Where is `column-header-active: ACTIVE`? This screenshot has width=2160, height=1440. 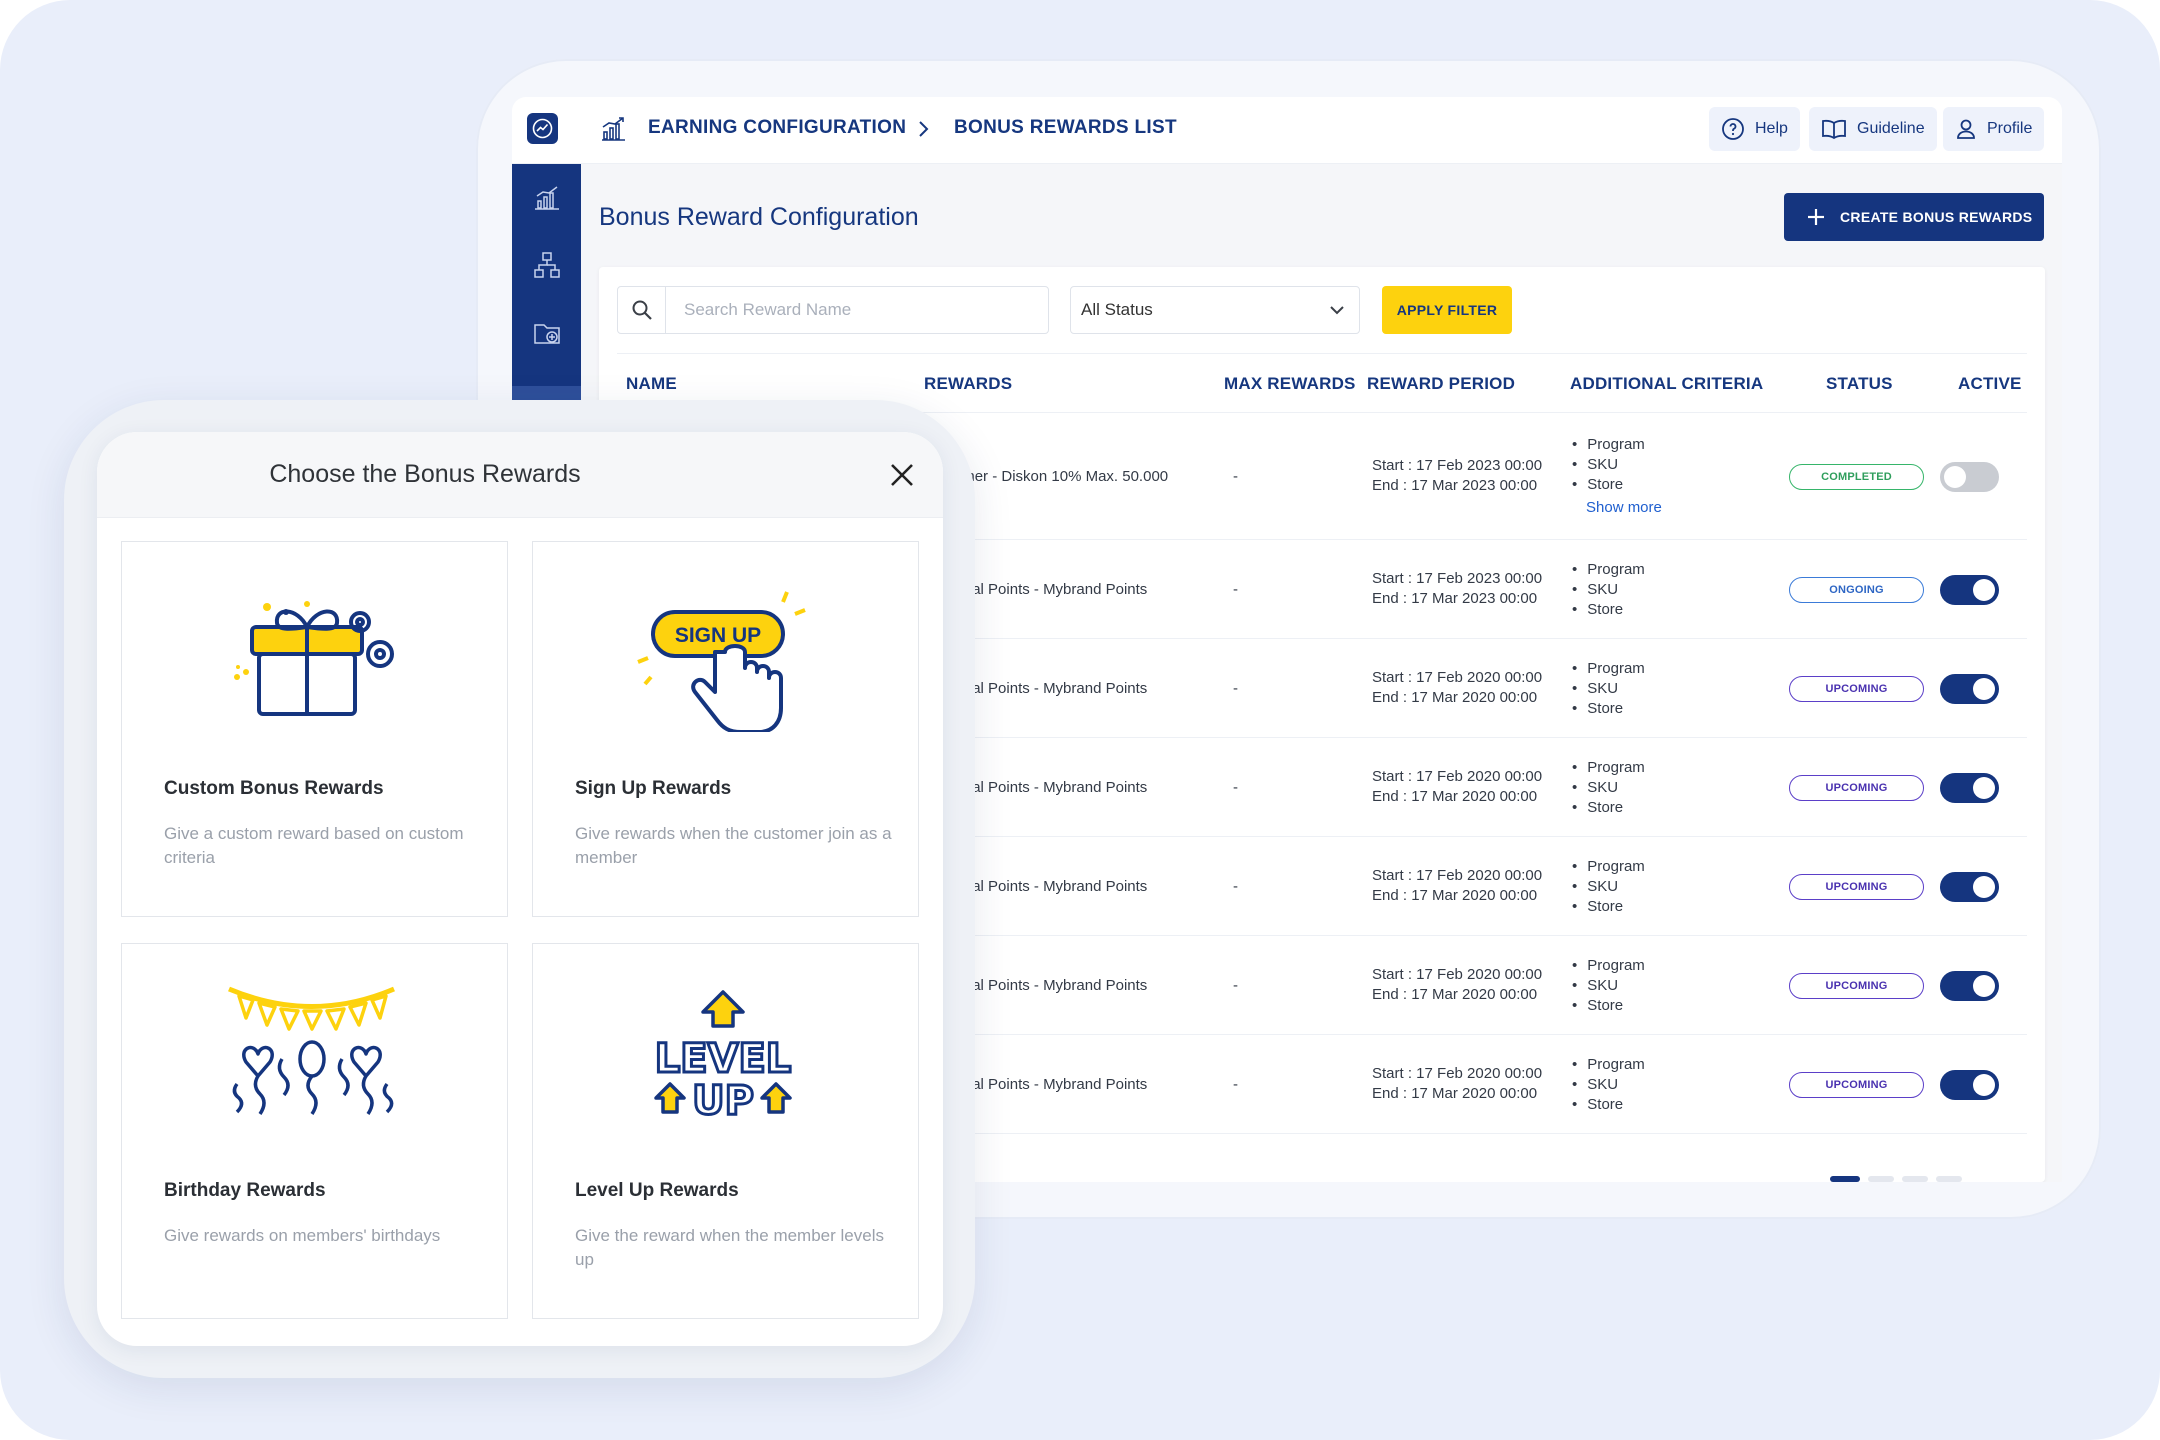 column-header-active: ACTIVE is located at coordinates (1990, 384).